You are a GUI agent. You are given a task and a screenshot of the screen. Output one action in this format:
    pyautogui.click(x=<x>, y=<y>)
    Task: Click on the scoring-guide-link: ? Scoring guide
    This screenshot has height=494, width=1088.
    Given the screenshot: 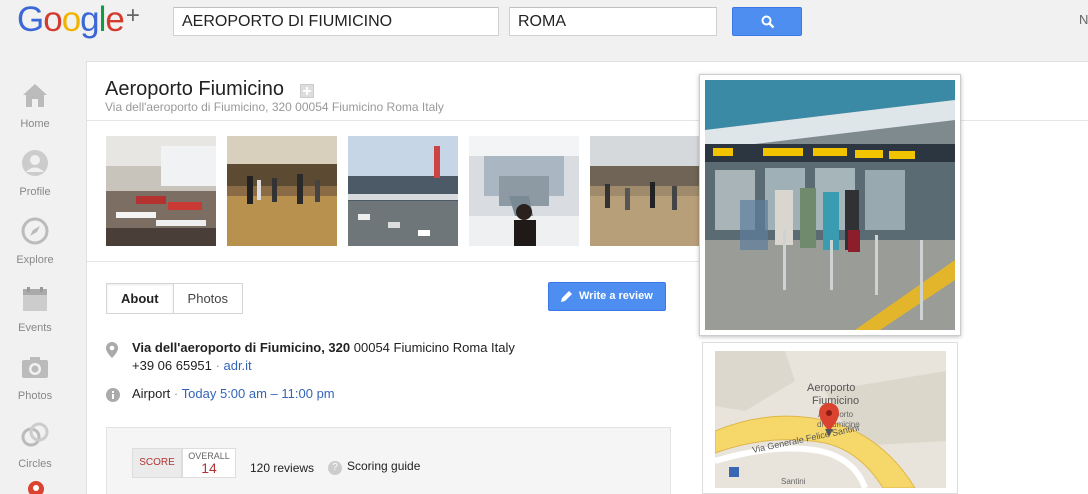 What is the action you would take?
    pyautogui.click(x=374, y=467)
    